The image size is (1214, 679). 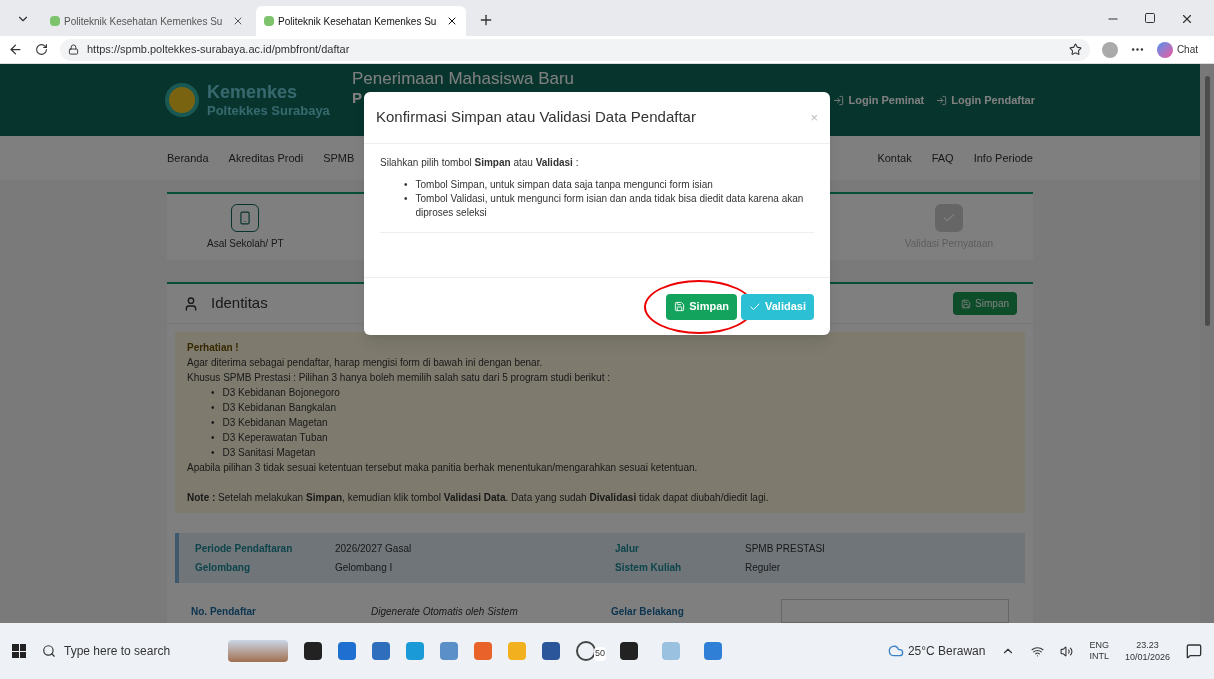 I want to click on nav-link: Akreditas Prodi, so click(x=266, y=158).